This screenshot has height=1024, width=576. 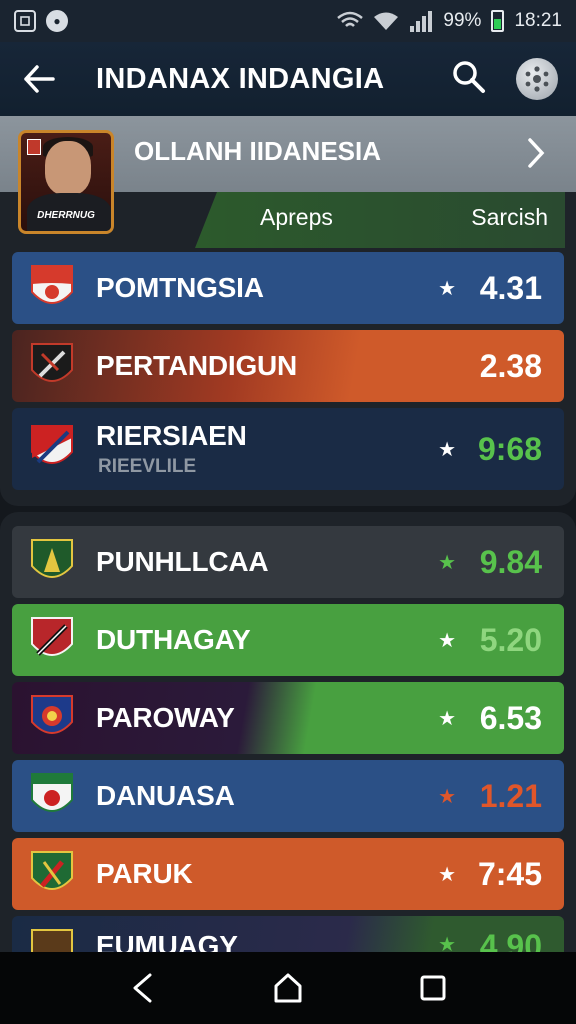 I want to click on odds-value: 9.84, so click(x=510, y=561).